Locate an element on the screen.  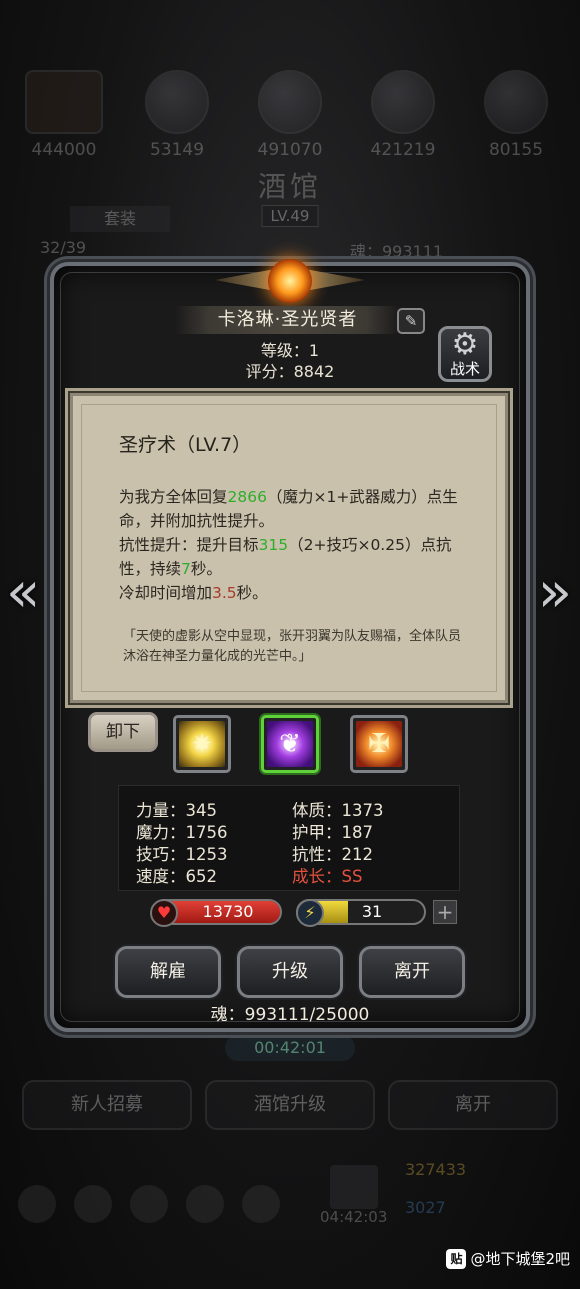
stat-speed: 速度：652 is located at coordinates (176, 876).